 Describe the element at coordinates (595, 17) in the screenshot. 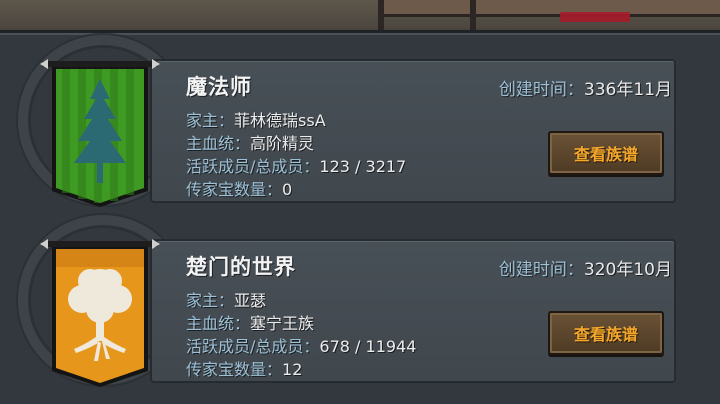

I see `backdrop-red-glow` at that location.